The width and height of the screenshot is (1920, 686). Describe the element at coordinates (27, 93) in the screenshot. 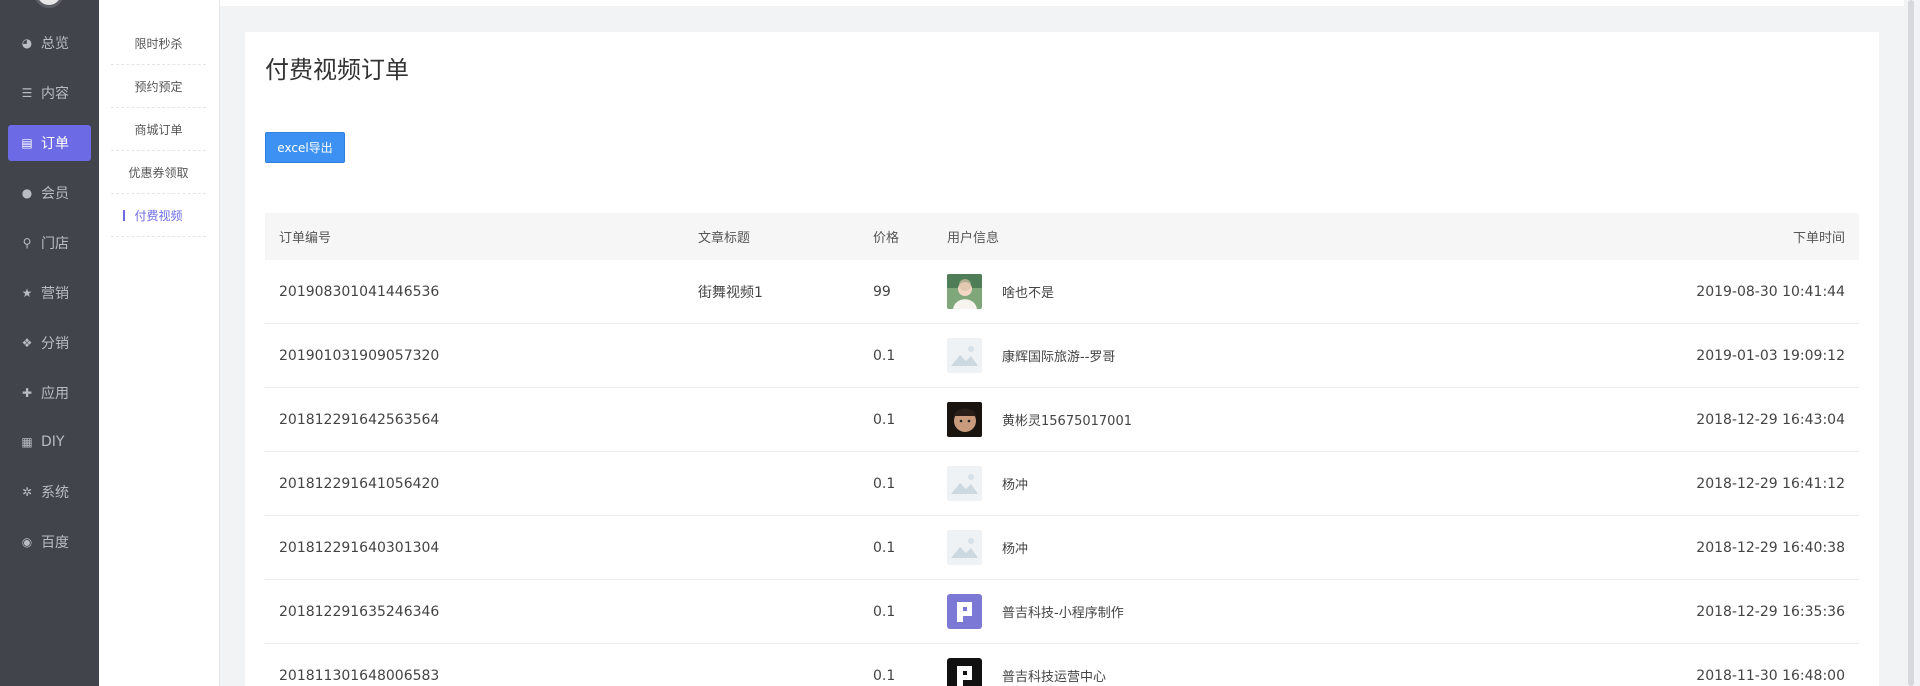

I see `list-icon: ☰` at that location.